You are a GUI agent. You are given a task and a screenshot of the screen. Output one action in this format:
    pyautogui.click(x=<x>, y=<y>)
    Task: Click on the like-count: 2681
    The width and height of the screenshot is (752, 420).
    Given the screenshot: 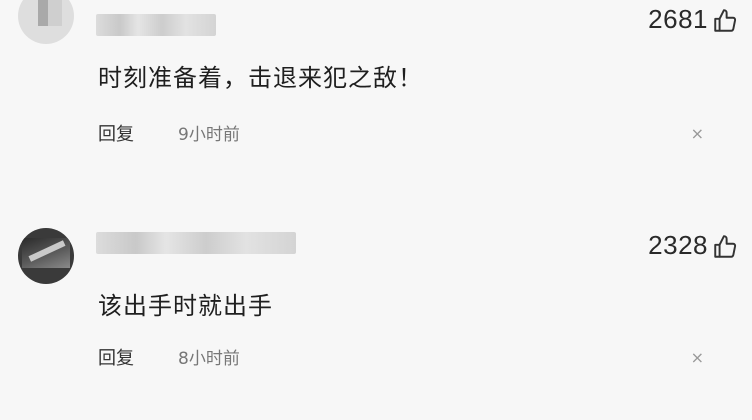 What is the action you would take?
    pyautogui.click(x=678, y=19)
    